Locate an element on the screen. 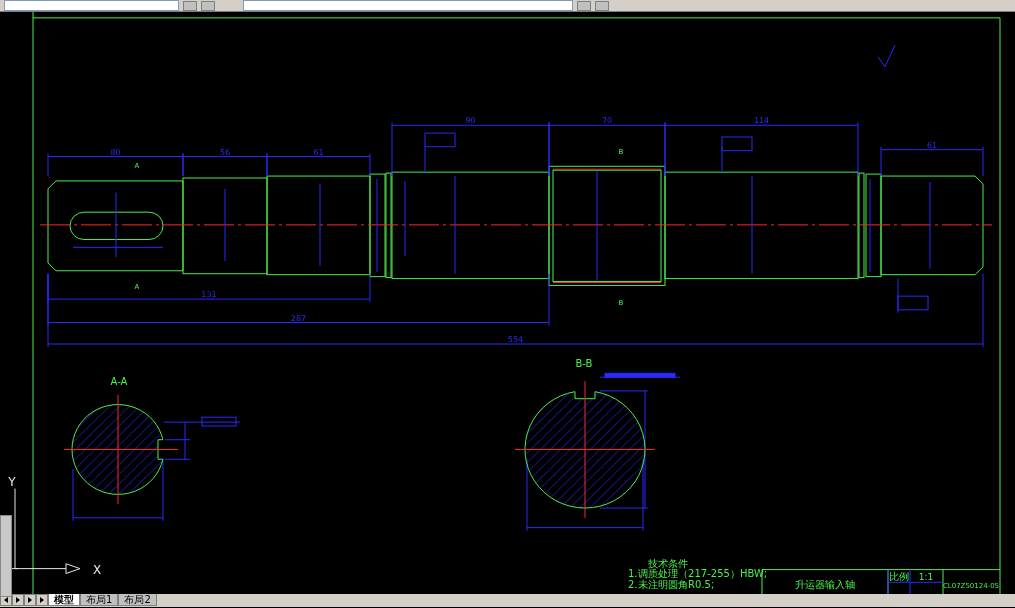  section-title: B-B is located at coordinates (584, 364).